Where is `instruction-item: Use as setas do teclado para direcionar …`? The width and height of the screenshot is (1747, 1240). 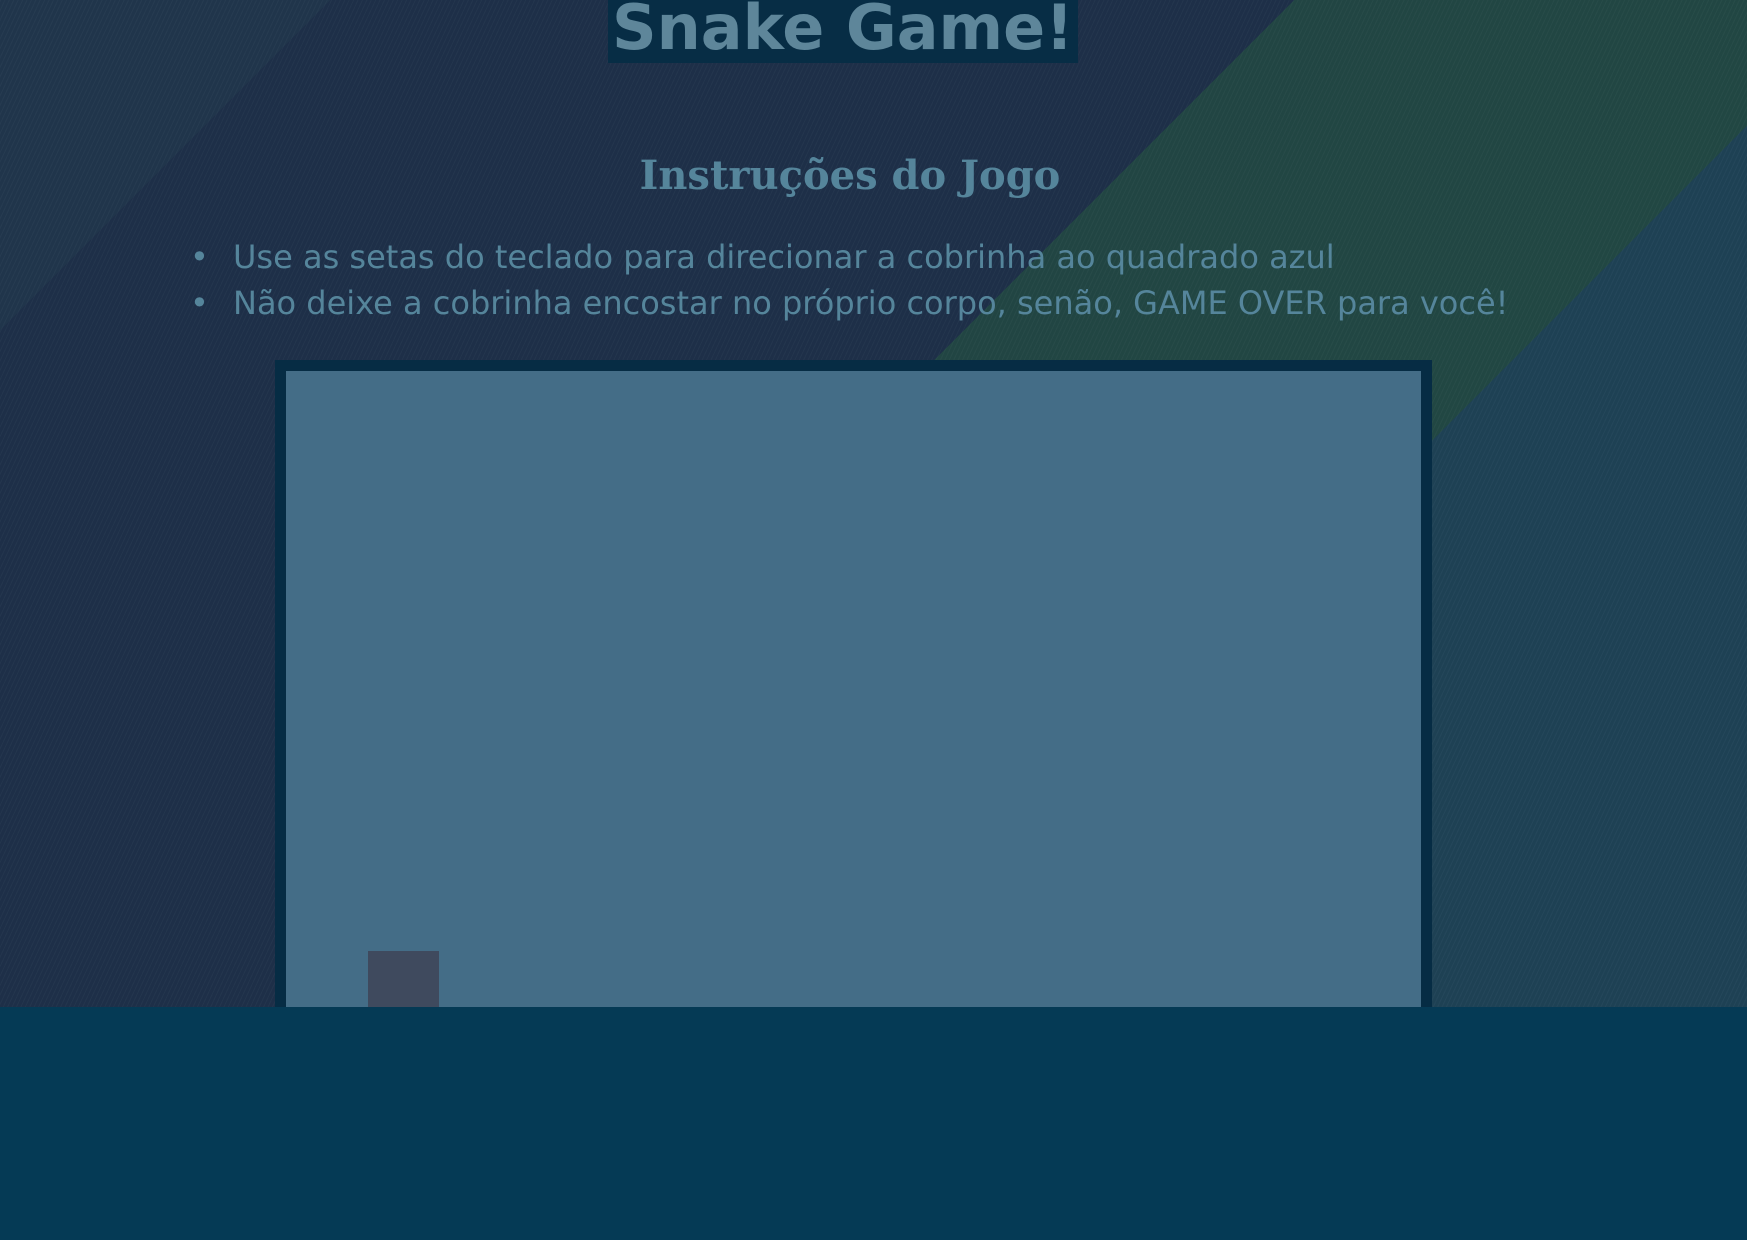
instruction-item: Use as setas do teclado para direcionar … is located at coordinates (849, 257).